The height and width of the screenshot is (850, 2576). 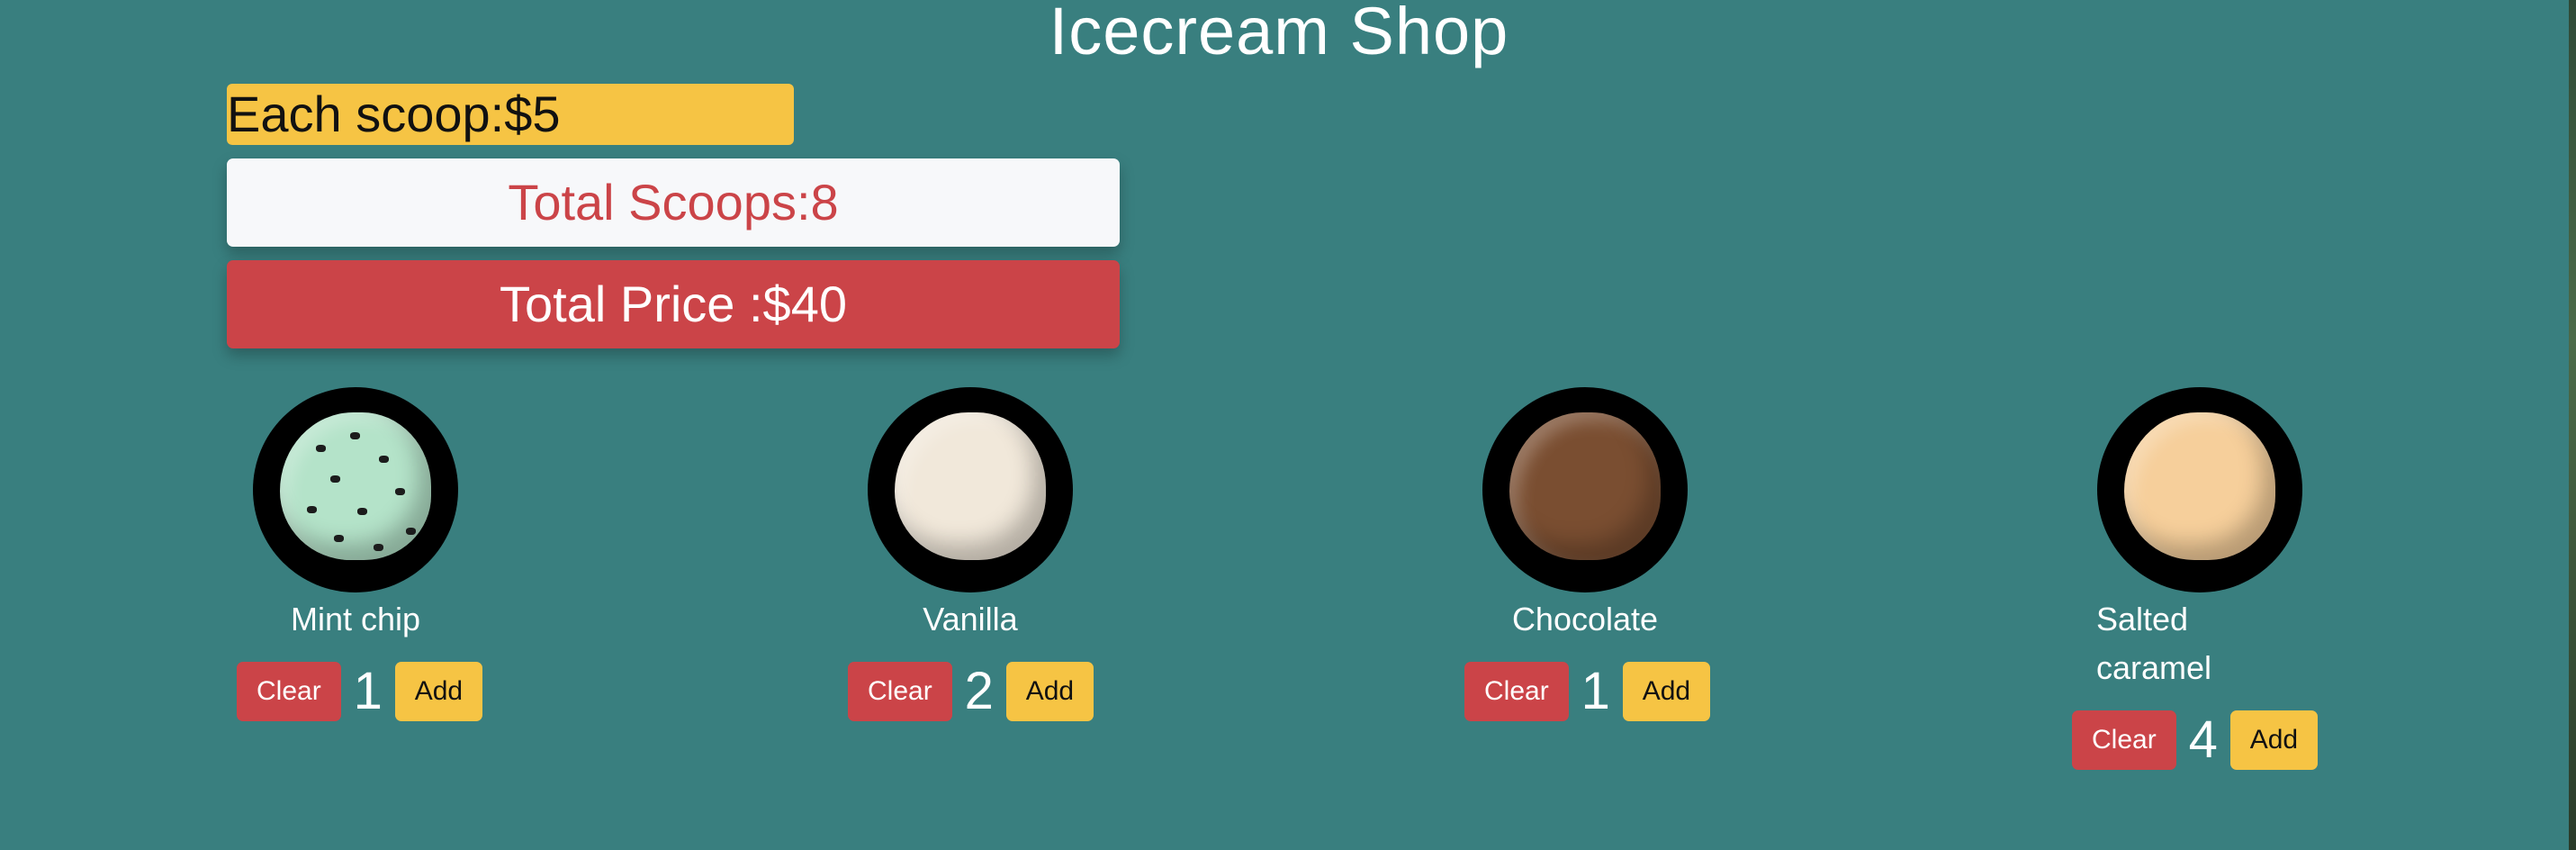 I want to click on mint-chip-image, so click(x=355, y=489).